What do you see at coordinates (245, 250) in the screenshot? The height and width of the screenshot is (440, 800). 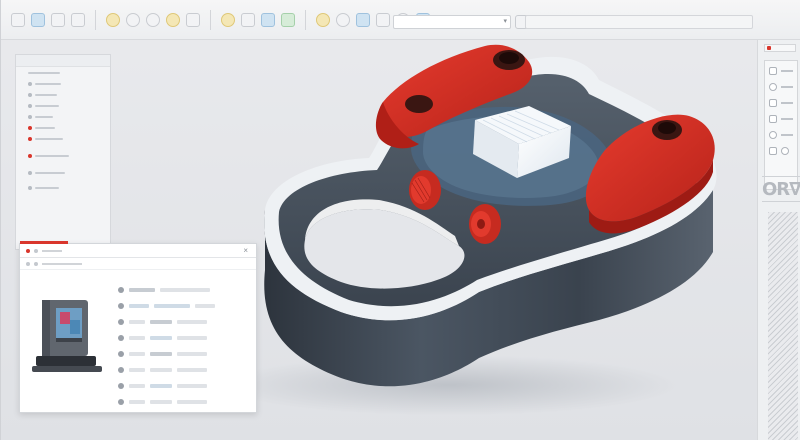 I see `close-icon: ×` at bounding box center [245, 250].